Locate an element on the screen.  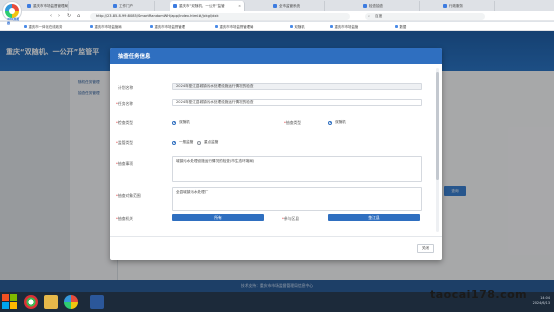
browser-360-icon is located at coordinates (71, 302).